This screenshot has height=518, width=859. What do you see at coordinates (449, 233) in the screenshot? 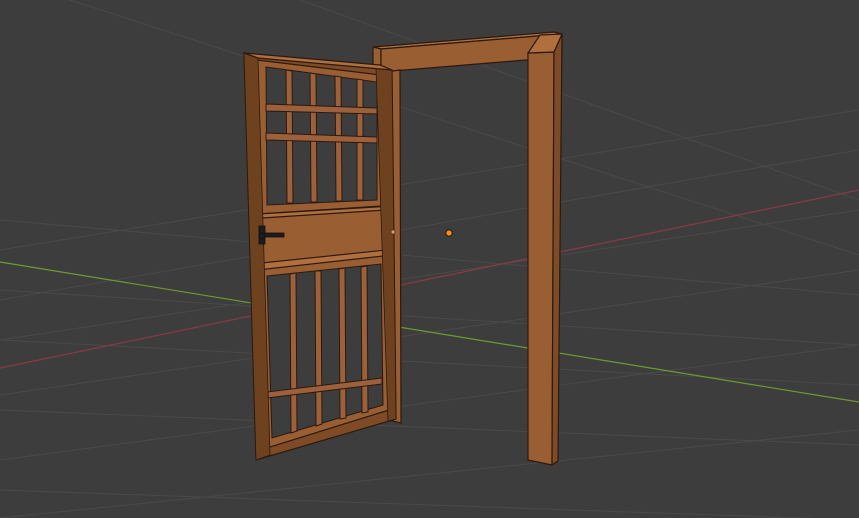
I see `object-origin` at bounding box center [449, 233].